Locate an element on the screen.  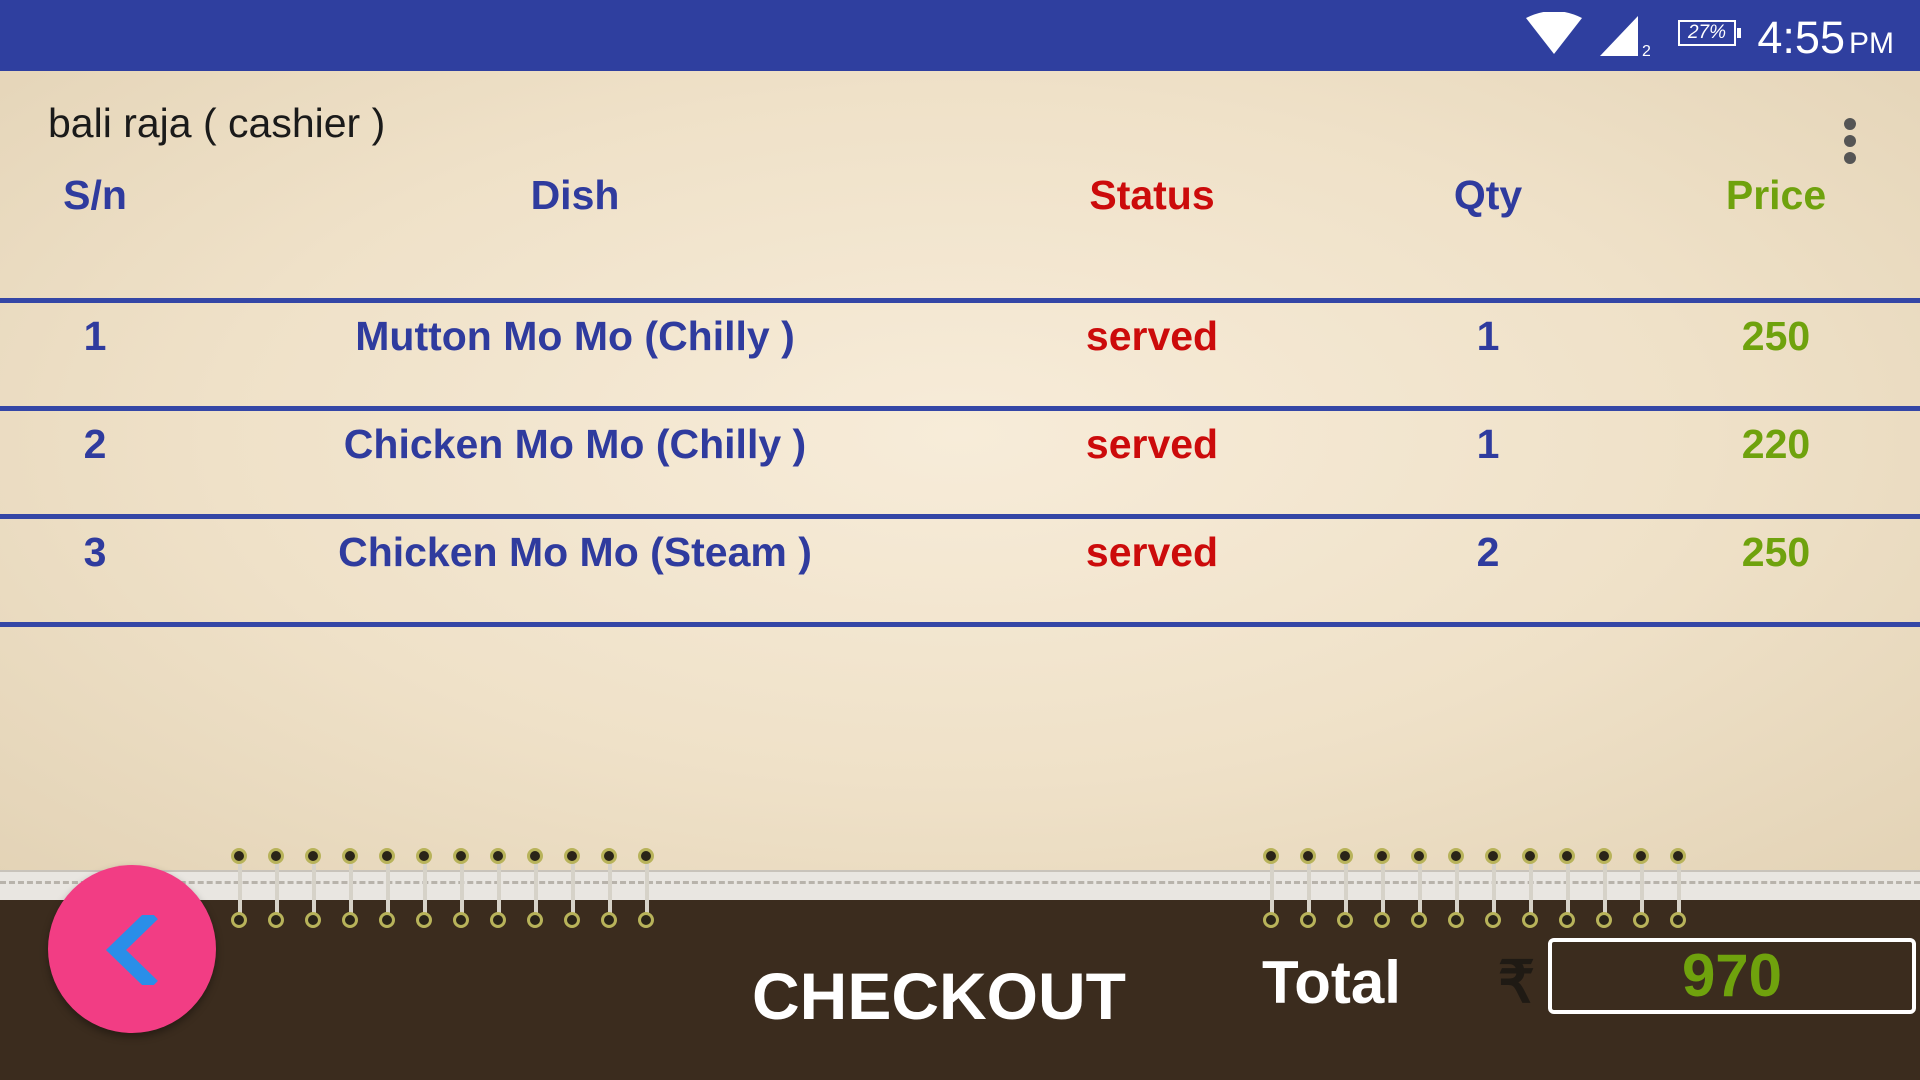
back-button is located at coordinates (132, 949).